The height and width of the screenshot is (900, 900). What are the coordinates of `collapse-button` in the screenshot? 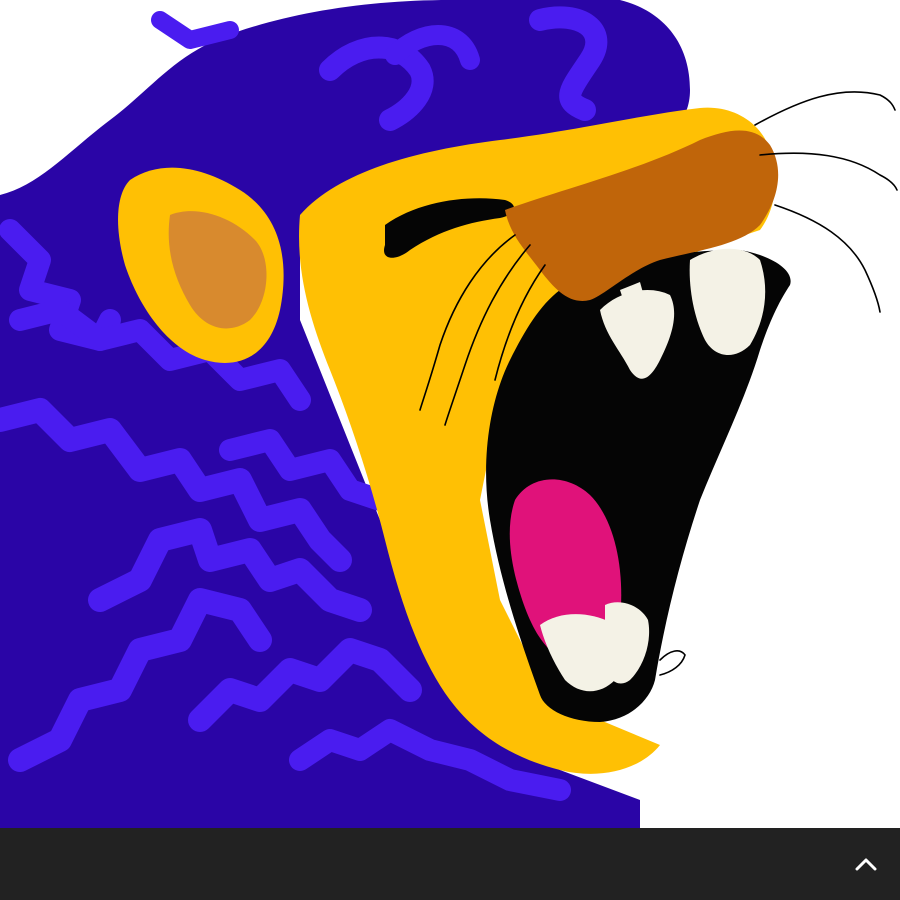 It's located at (866, 864).